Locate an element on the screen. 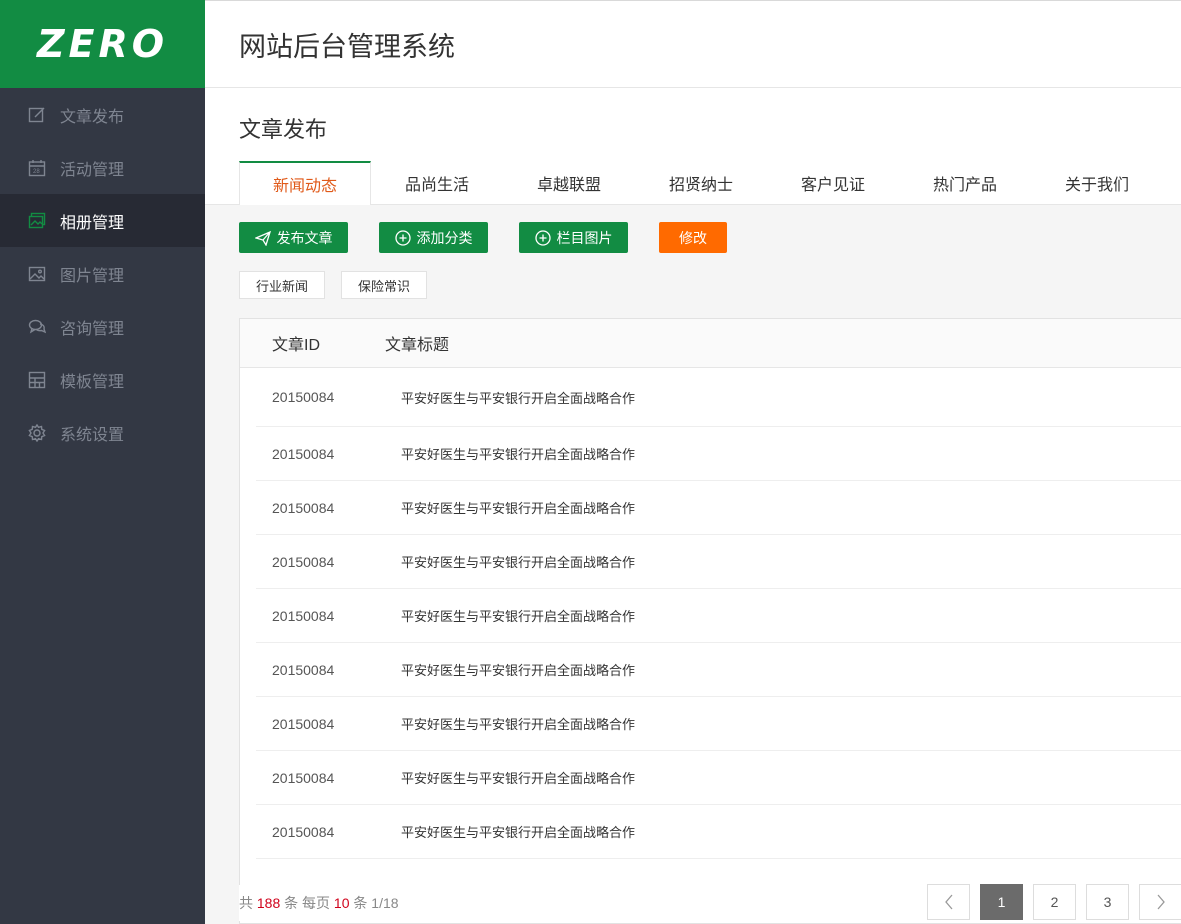 This screenshot has width=1181, height=924. chevron-right-icon is located at coordinates (1161, 902).